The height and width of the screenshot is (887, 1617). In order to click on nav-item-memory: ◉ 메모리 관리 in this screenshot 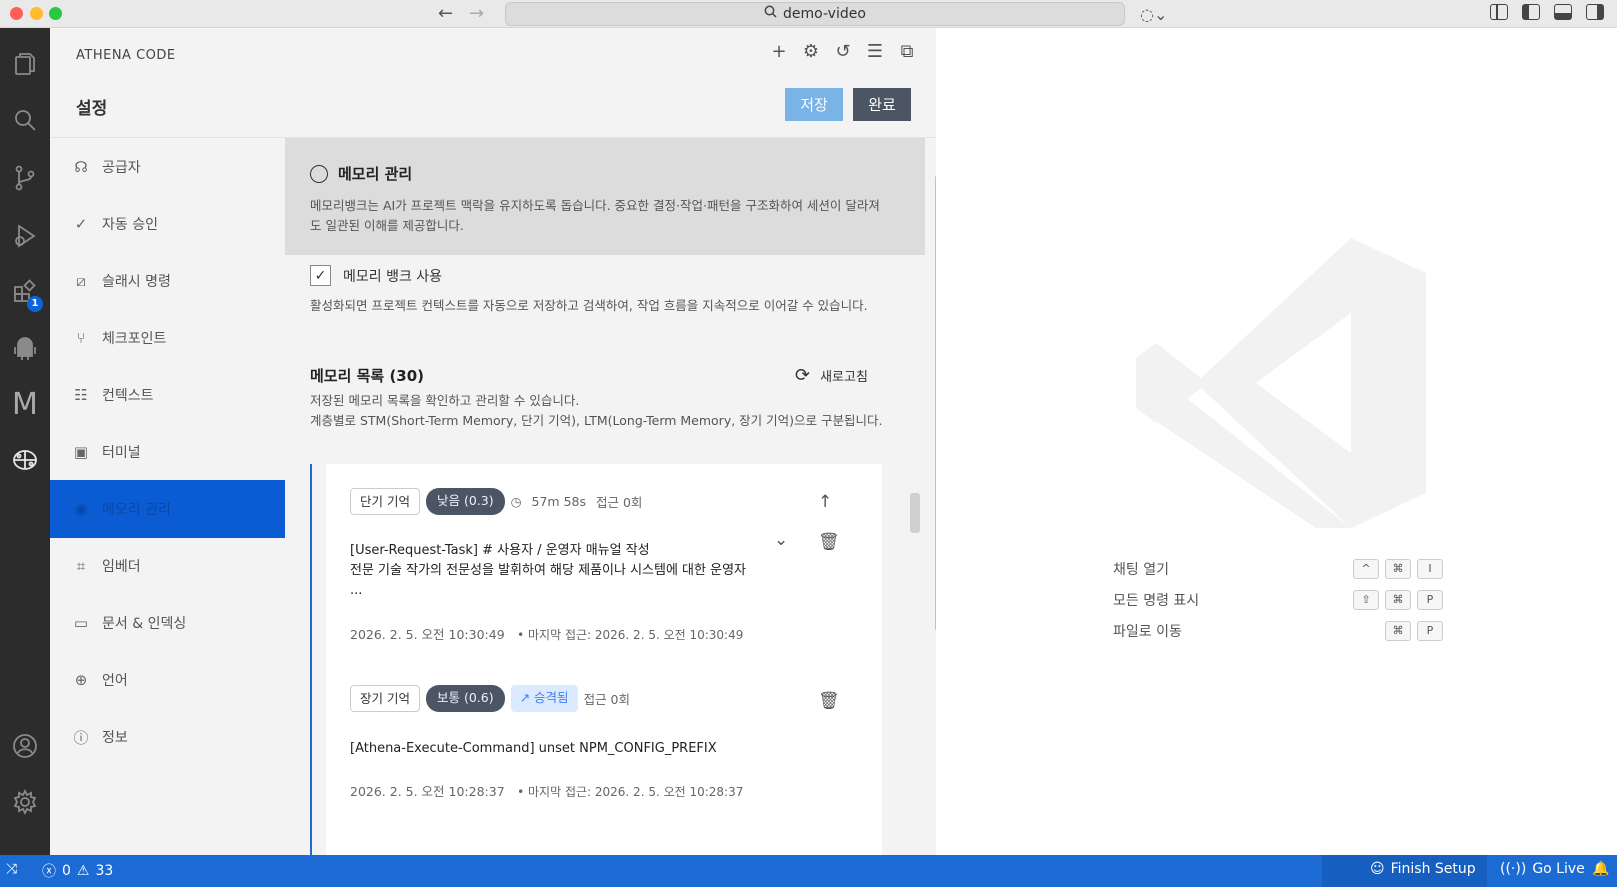, I will do `click(167, 509)`.